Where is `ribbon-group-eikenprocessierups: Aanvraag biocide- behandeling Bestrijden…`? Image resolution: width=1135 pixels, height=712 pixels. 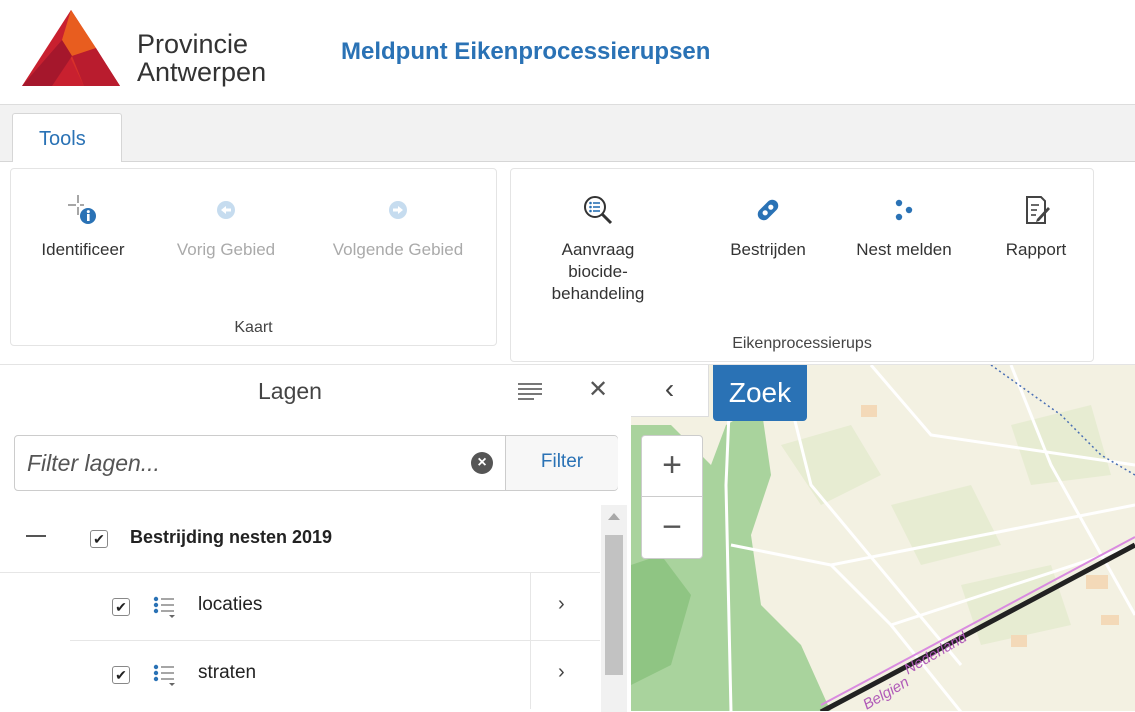
ribbon-group-eikenprocessierups: Aanvraag biocide- behandeling Bestrijden… is located at coordinates (802, 265).